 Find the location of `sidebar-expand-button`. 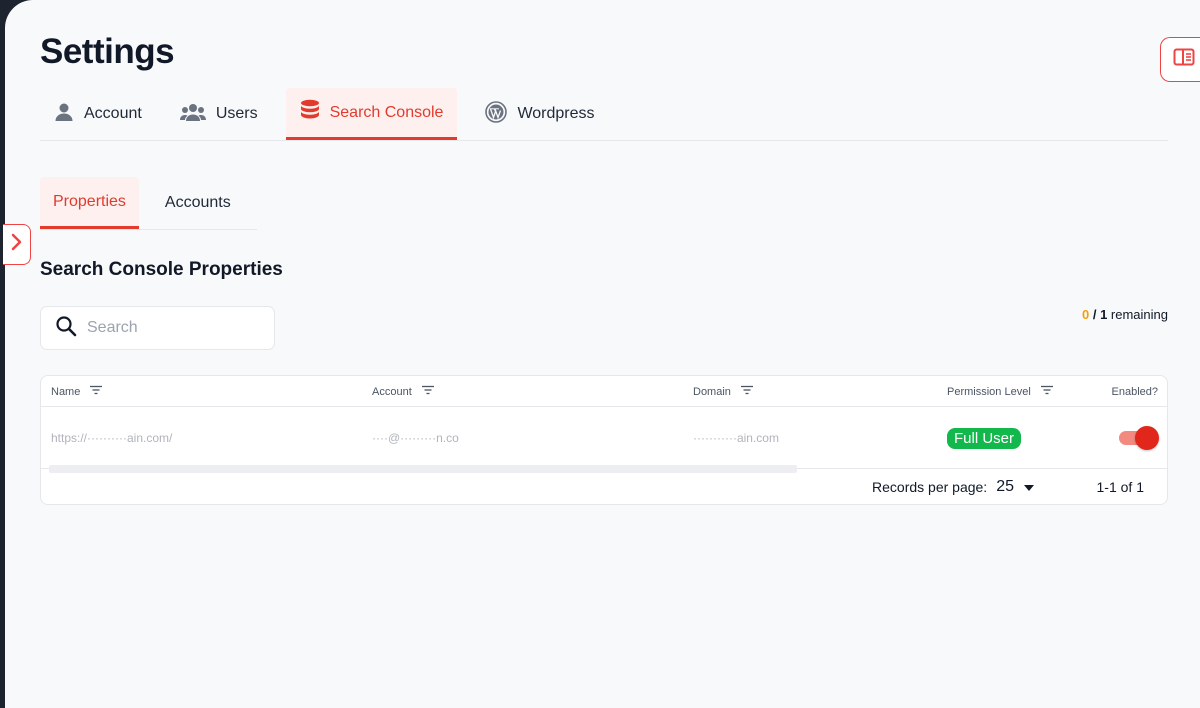

sidebar-expand-button is located at coordinates (17, 244).